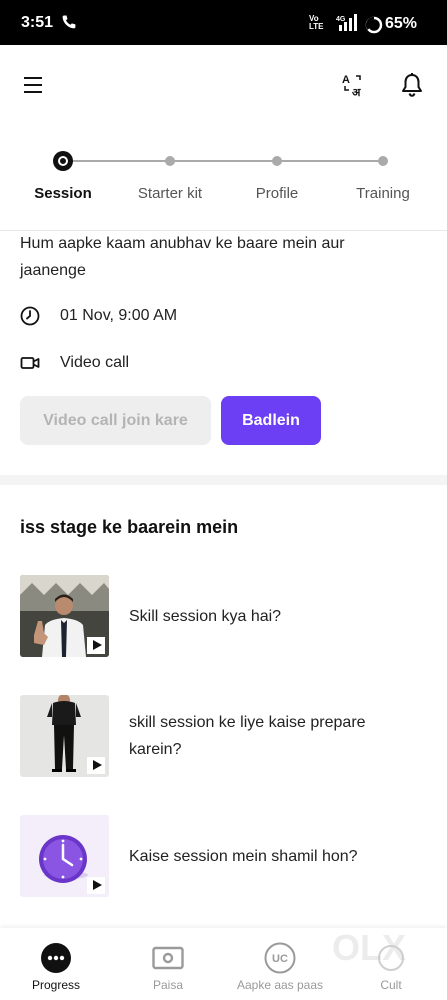  Describe the element at coordinates (223, 22) in the screenshot. I see `status-bar: 3:51 Vo LTE 4G 65%` at that location.